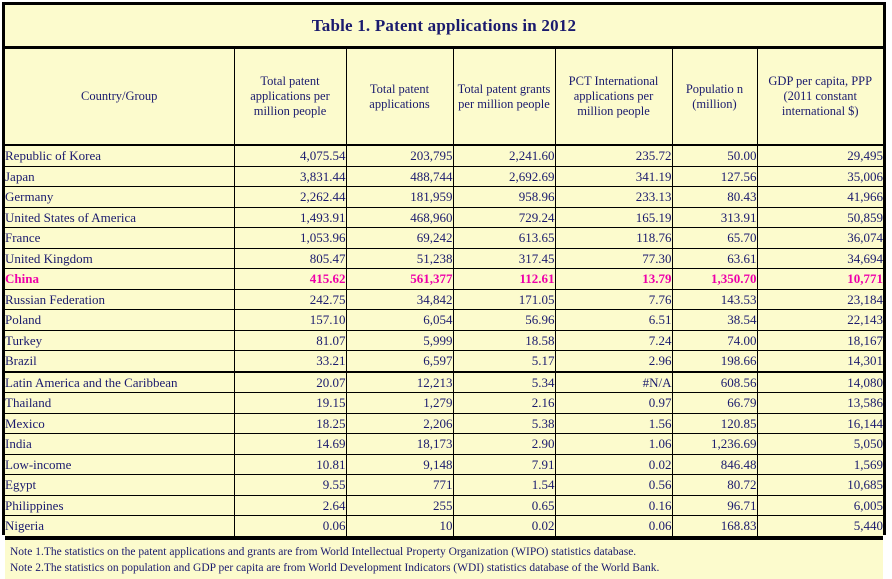 This screenshot has height=579, width=892. What do you see at coordinates (819, 464) in the screenshot?
I see `cell-gdp-per-capita: 1,569` at bounding box center [819, 464].